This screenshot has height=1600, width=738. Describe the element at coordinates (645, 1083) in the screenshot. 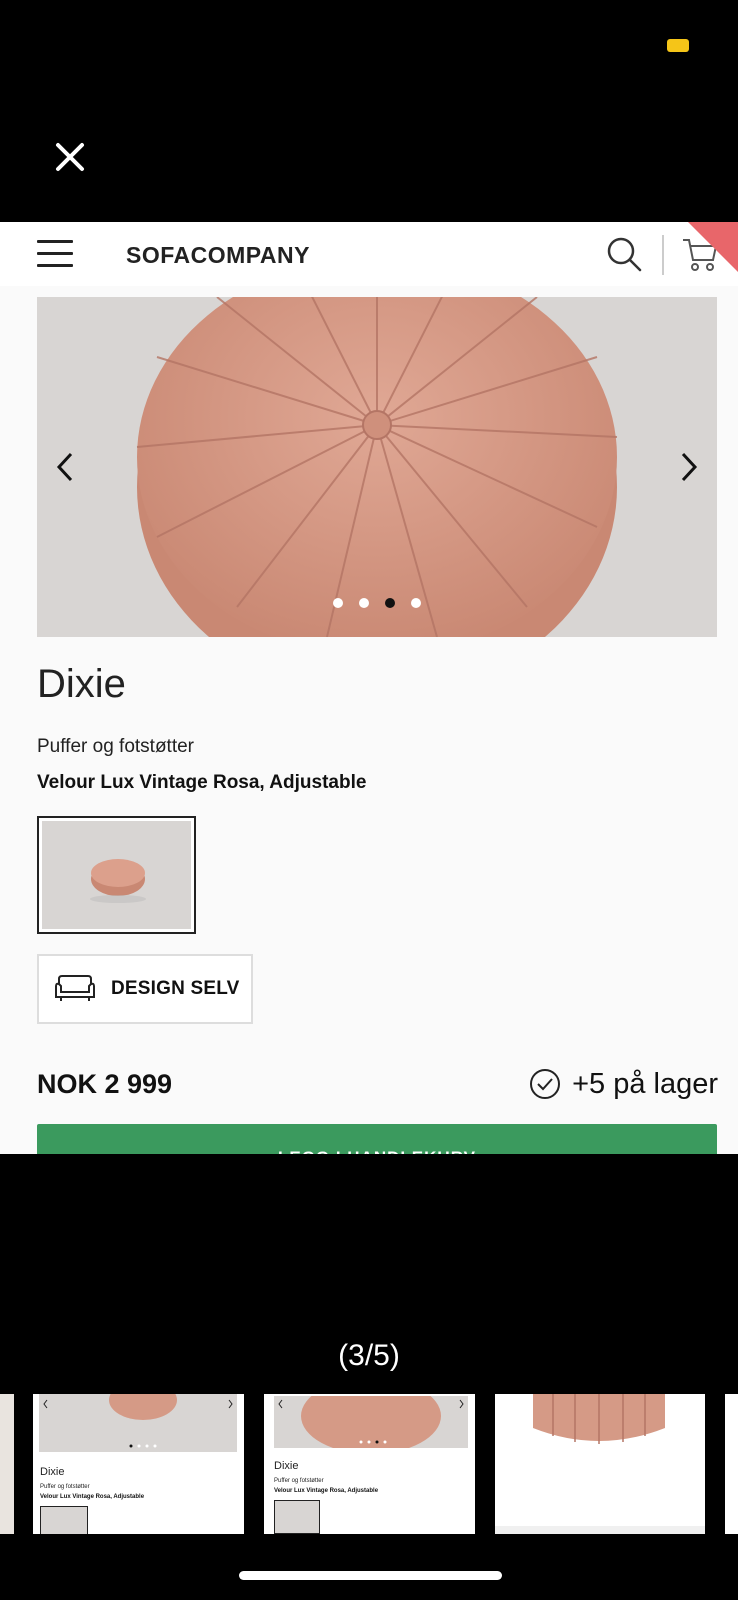

I see `stock-text: +5 på lager` at that location.